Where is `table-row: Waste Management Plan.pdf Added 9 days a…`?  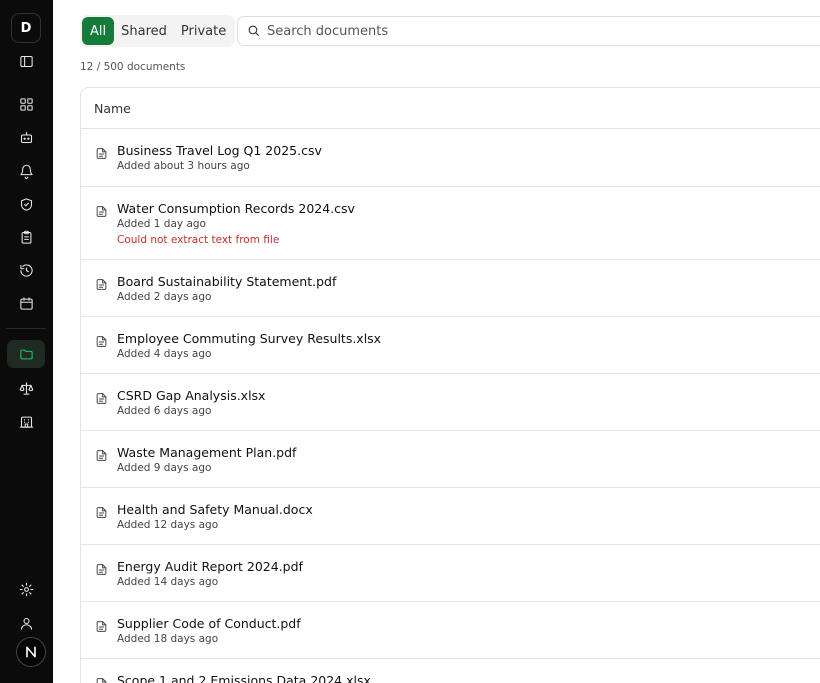
table-row: Waste Management Plan.pdf Added 9 days a… is located at coordinates (450, 459).